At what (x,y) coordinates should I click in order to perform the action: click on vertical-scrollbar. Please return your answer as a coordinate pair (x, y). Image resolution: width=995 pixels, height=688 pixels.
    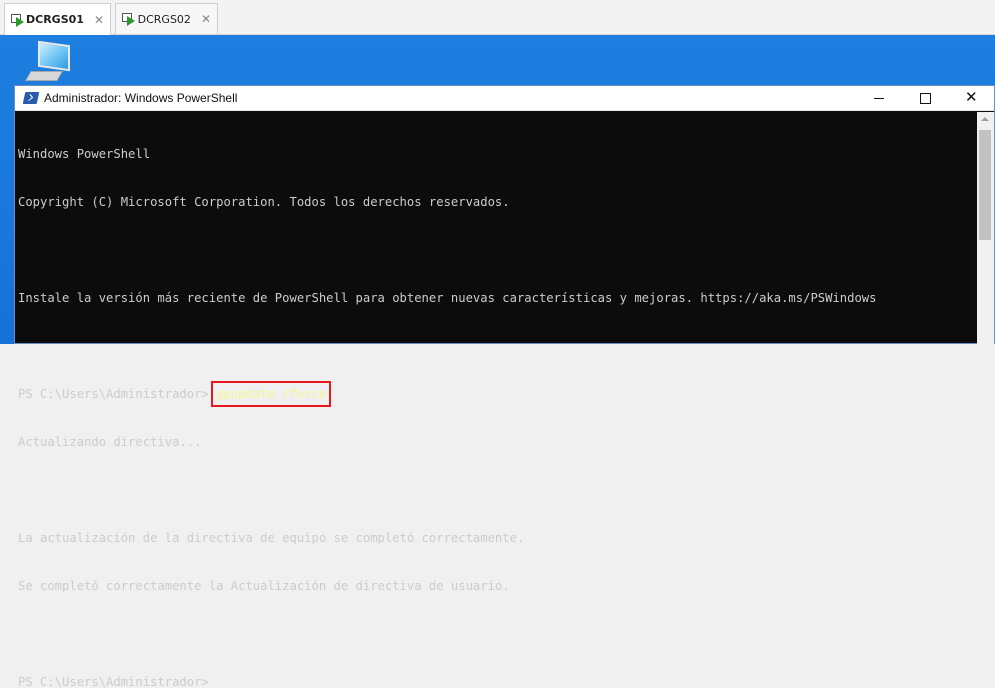
    Looking at the image, I should click on (985, 228).